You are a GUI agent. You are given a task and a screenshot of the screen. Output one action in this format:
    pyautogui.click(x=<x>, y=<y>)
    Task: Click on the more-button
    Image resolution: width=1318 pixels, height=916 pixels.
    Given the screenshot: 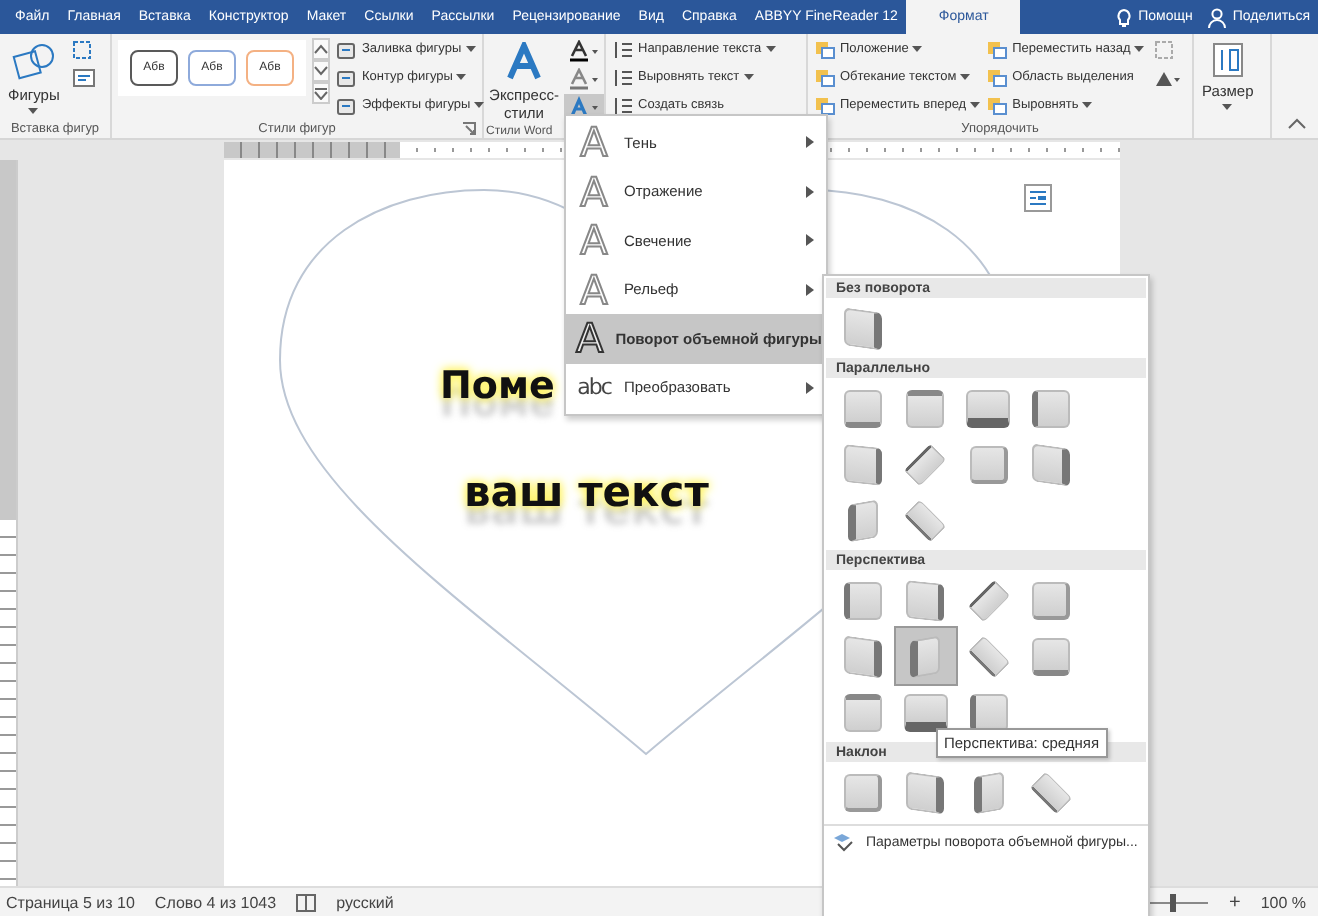 What is the action you would take?
    pyautogui.click(x=321, y=93)
    